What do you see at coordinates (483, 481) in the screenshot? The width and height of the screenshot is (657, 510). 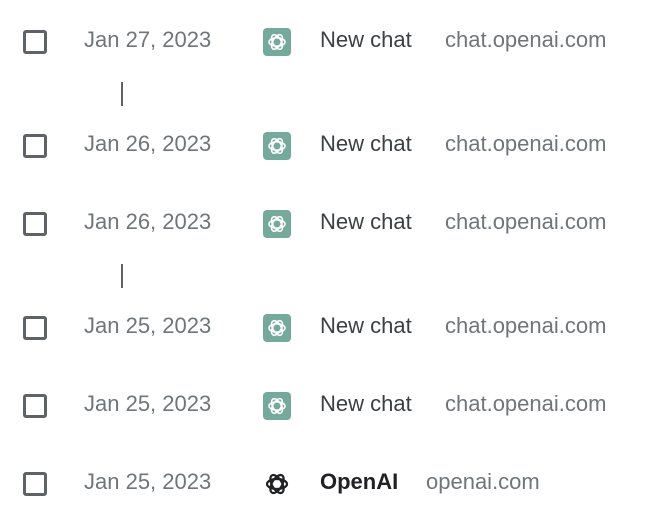 I see `page-domain: openai.com` at bounding box center [483, 481].